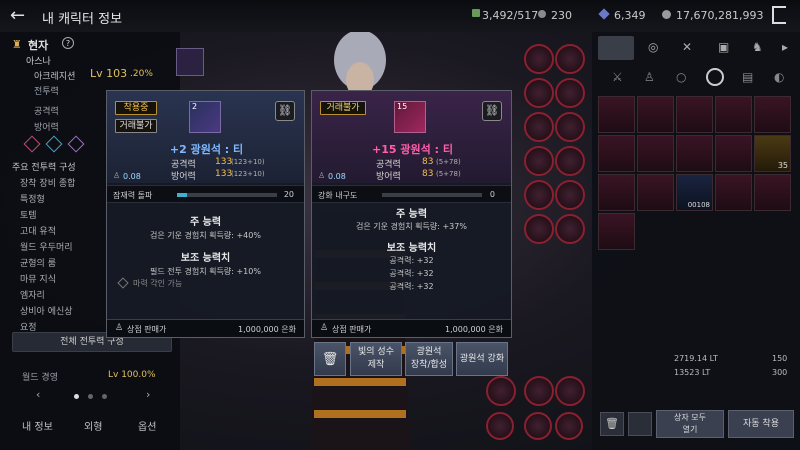  I want to click on menu-item: 토템, so click(28, 214).